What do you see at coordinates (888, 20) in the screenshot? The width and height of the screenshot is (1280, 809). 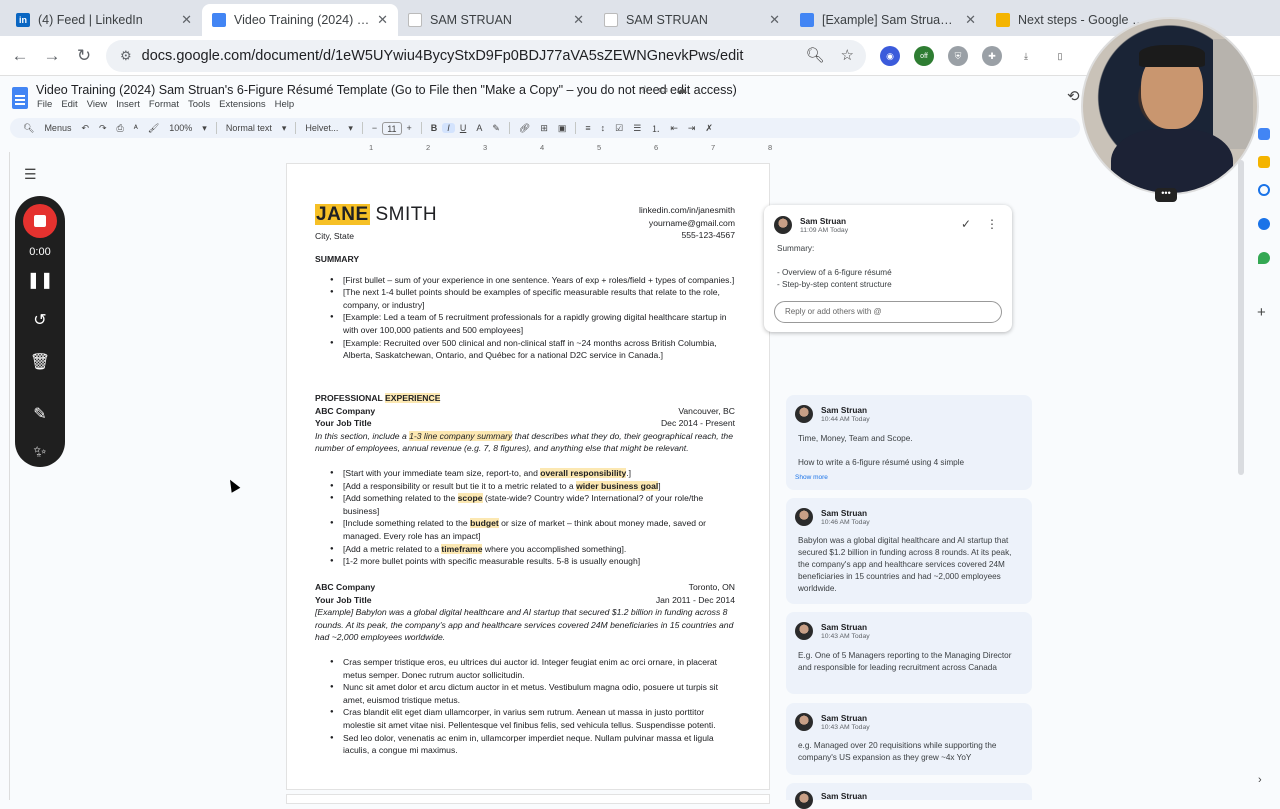 I see `tab-example-resume: [Example] Sam Struan Ré ✕` at bounding box center [888, 20].